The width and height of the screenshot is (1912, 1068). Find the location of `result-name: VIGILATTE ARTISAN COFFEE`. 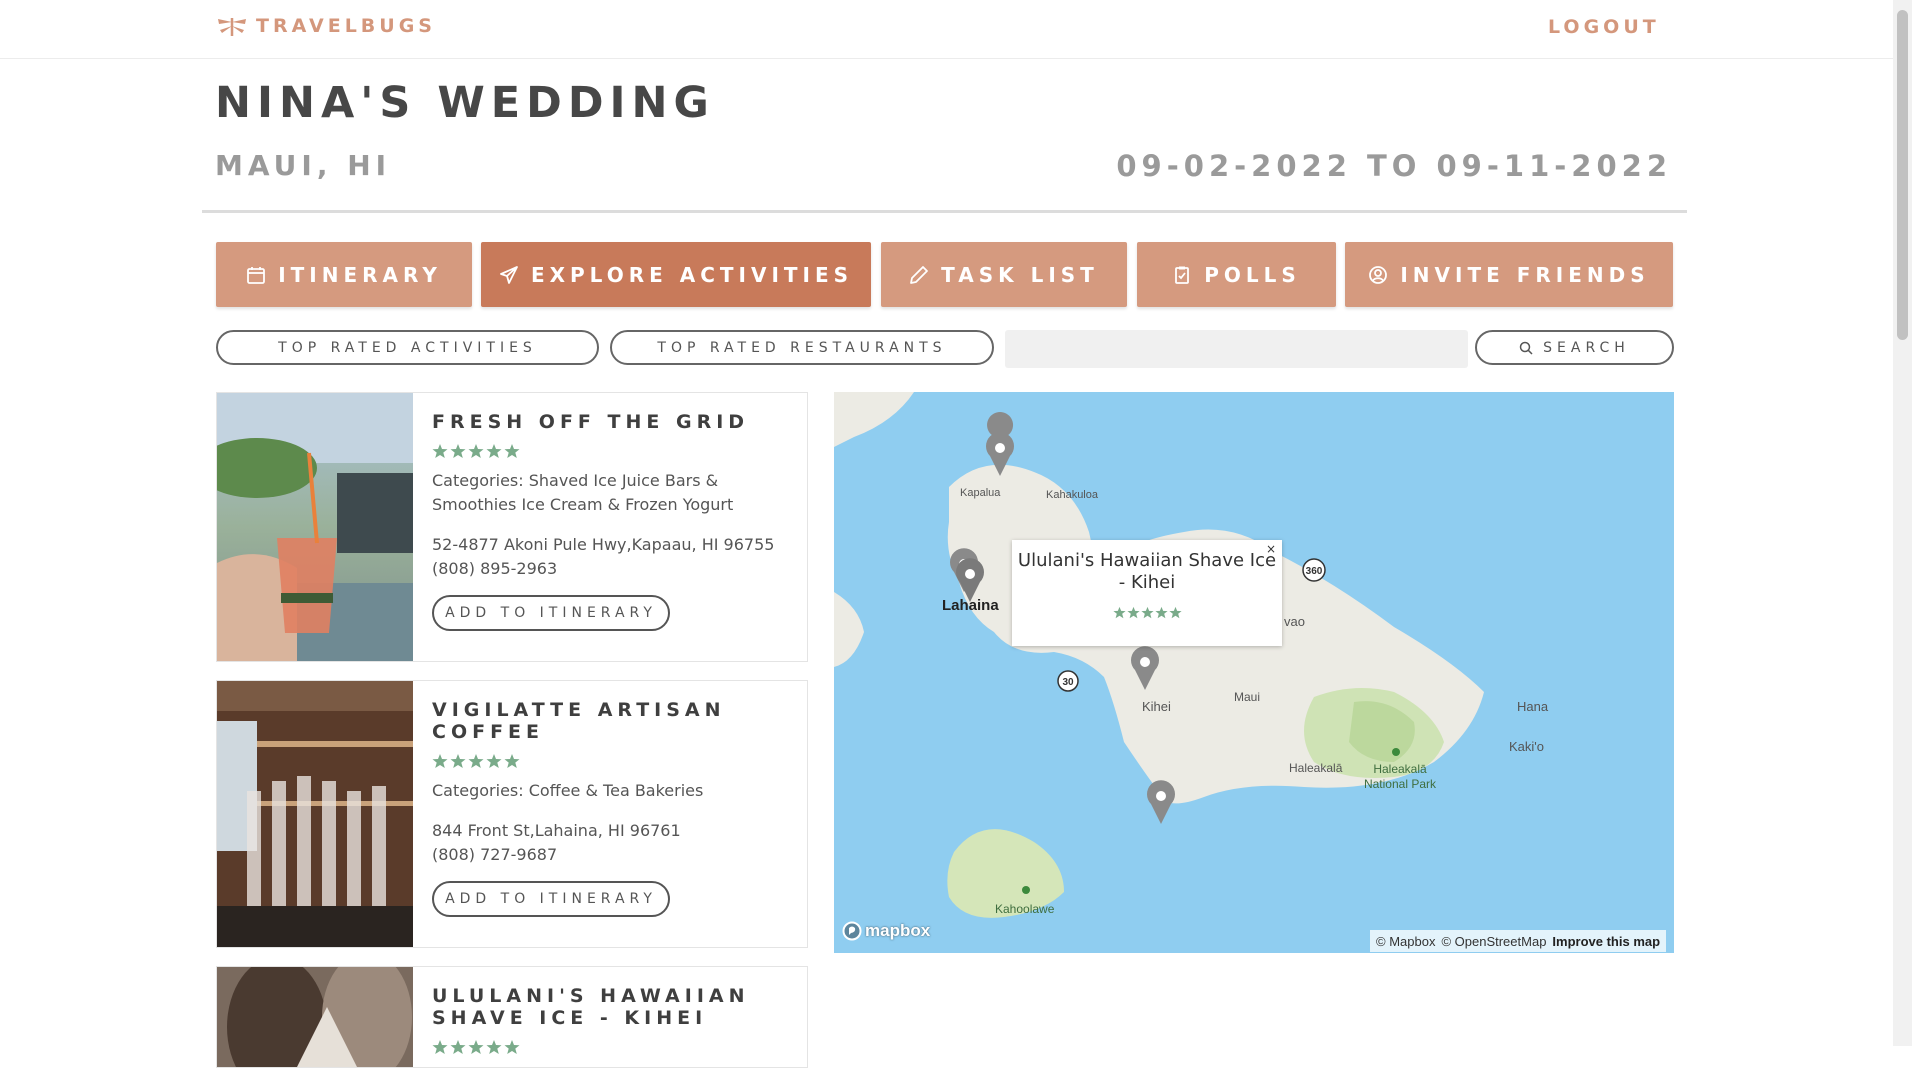

result-name: VIGILATTE ARTISAN COFFEE is located at coordinates (614, 721).